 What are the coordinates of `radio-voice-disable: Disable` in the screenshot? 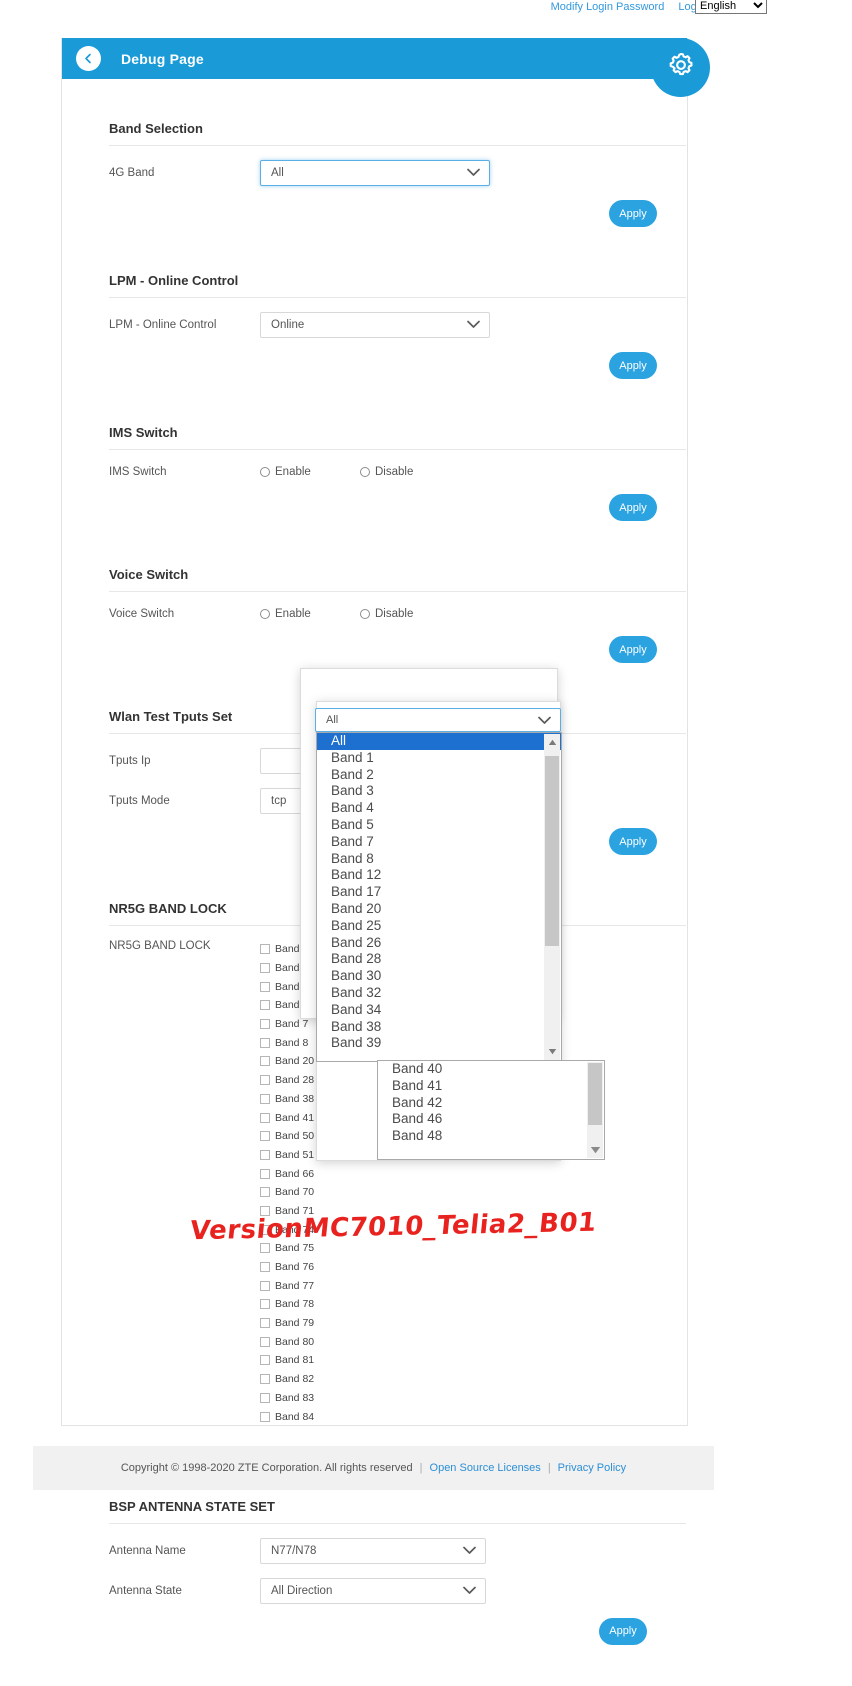 It's located at (410, 614).